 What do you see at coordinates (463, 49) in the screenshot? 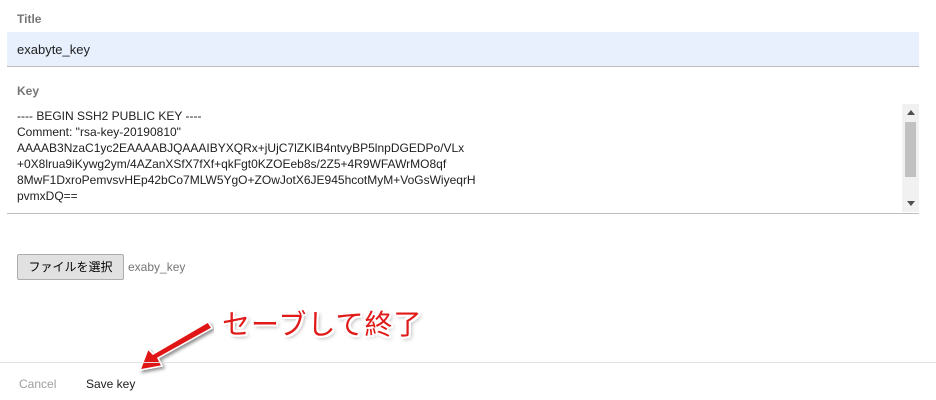
I see `title-input: exabyte_key` at bounding box center [463, 49].